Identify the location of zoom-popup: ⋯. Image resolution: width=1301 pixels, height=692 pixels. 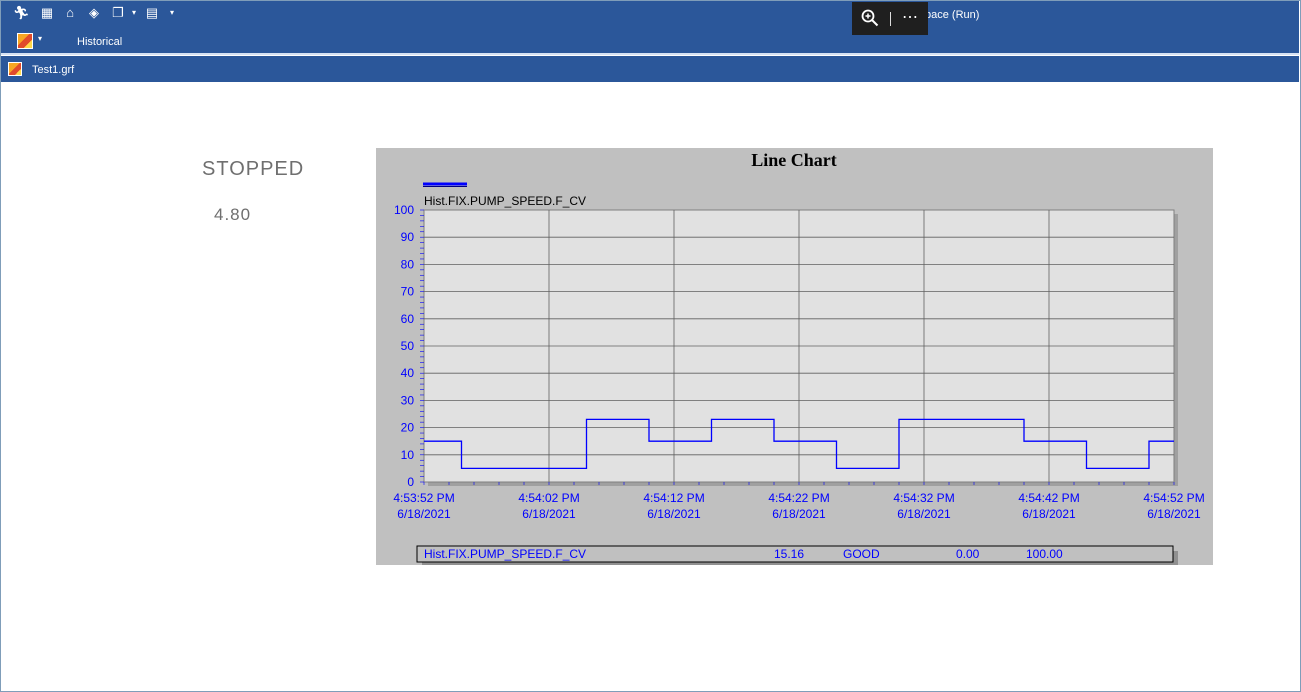
(890, 18).